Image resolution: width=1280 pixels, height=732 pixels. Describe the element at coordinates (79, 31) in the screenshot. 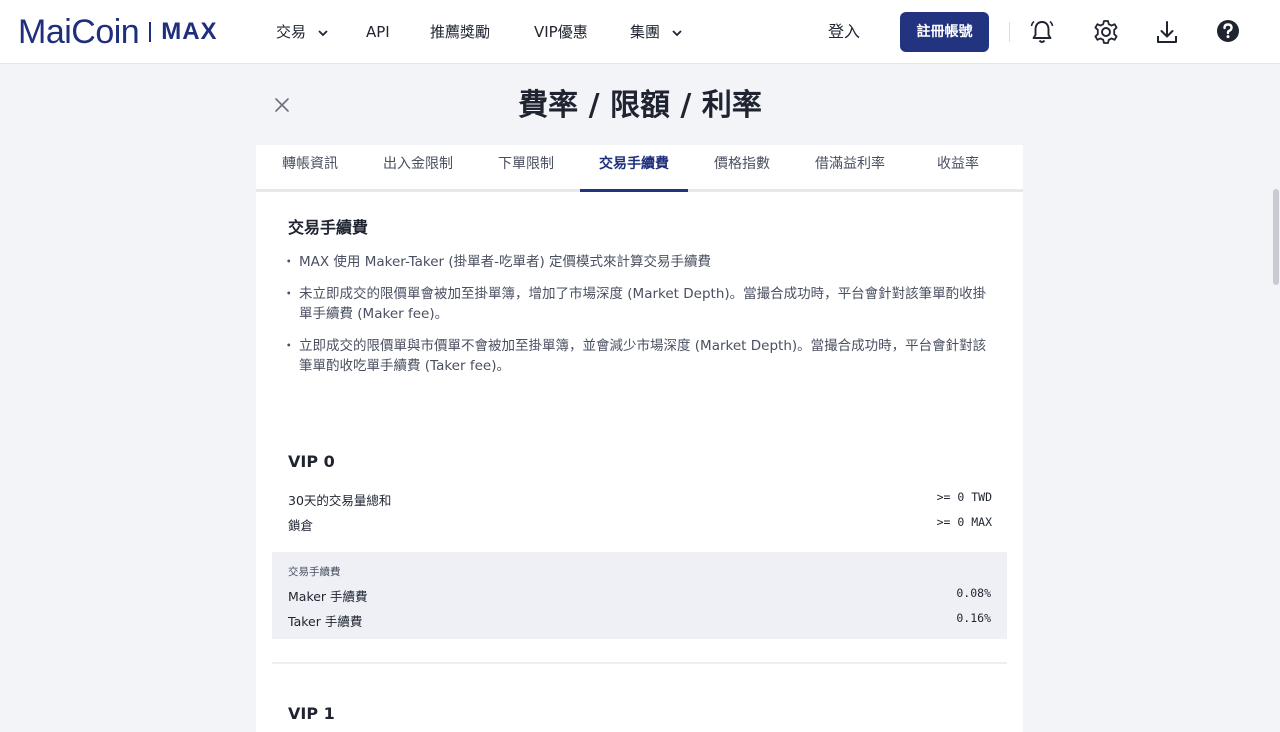

I see `brand-name: MaiCoin` at that location.